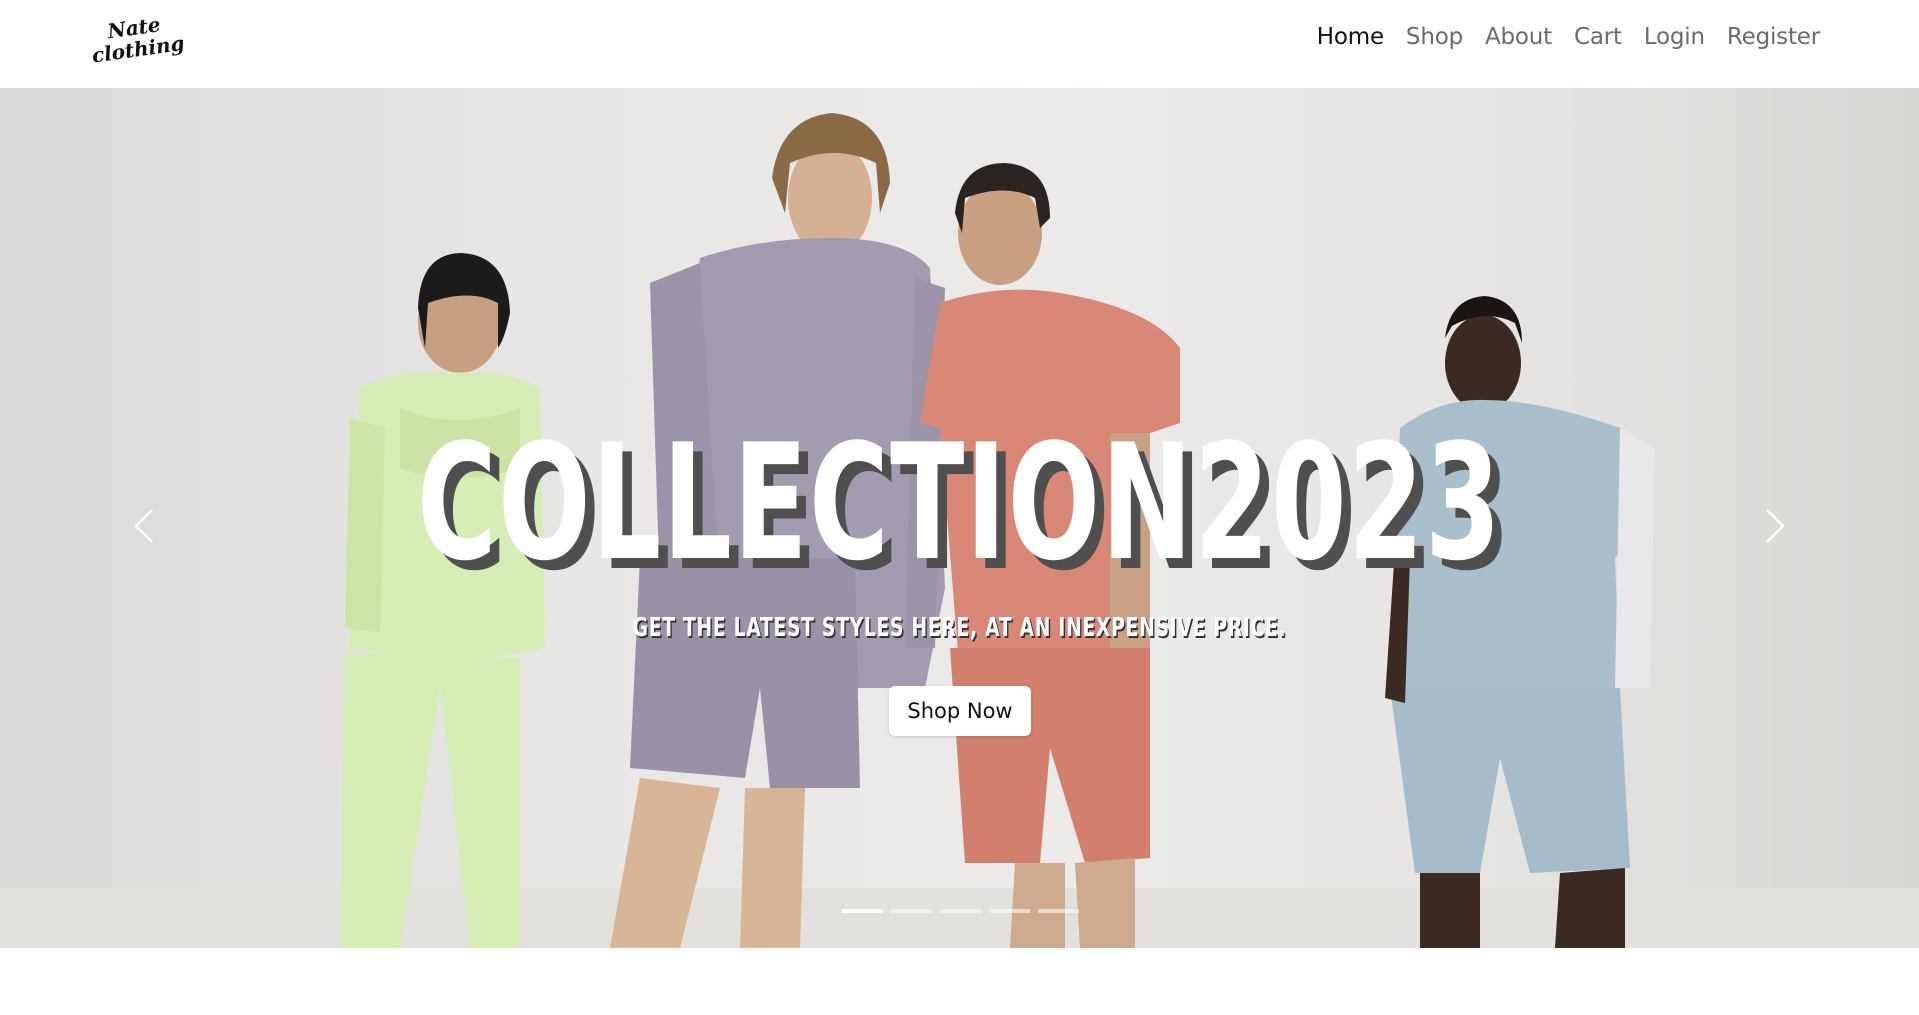 Image resolution: width=1919 pixels, height=1015 pixels. I want to click on script-logo-icon: Nate clothing, so click(137, 37).